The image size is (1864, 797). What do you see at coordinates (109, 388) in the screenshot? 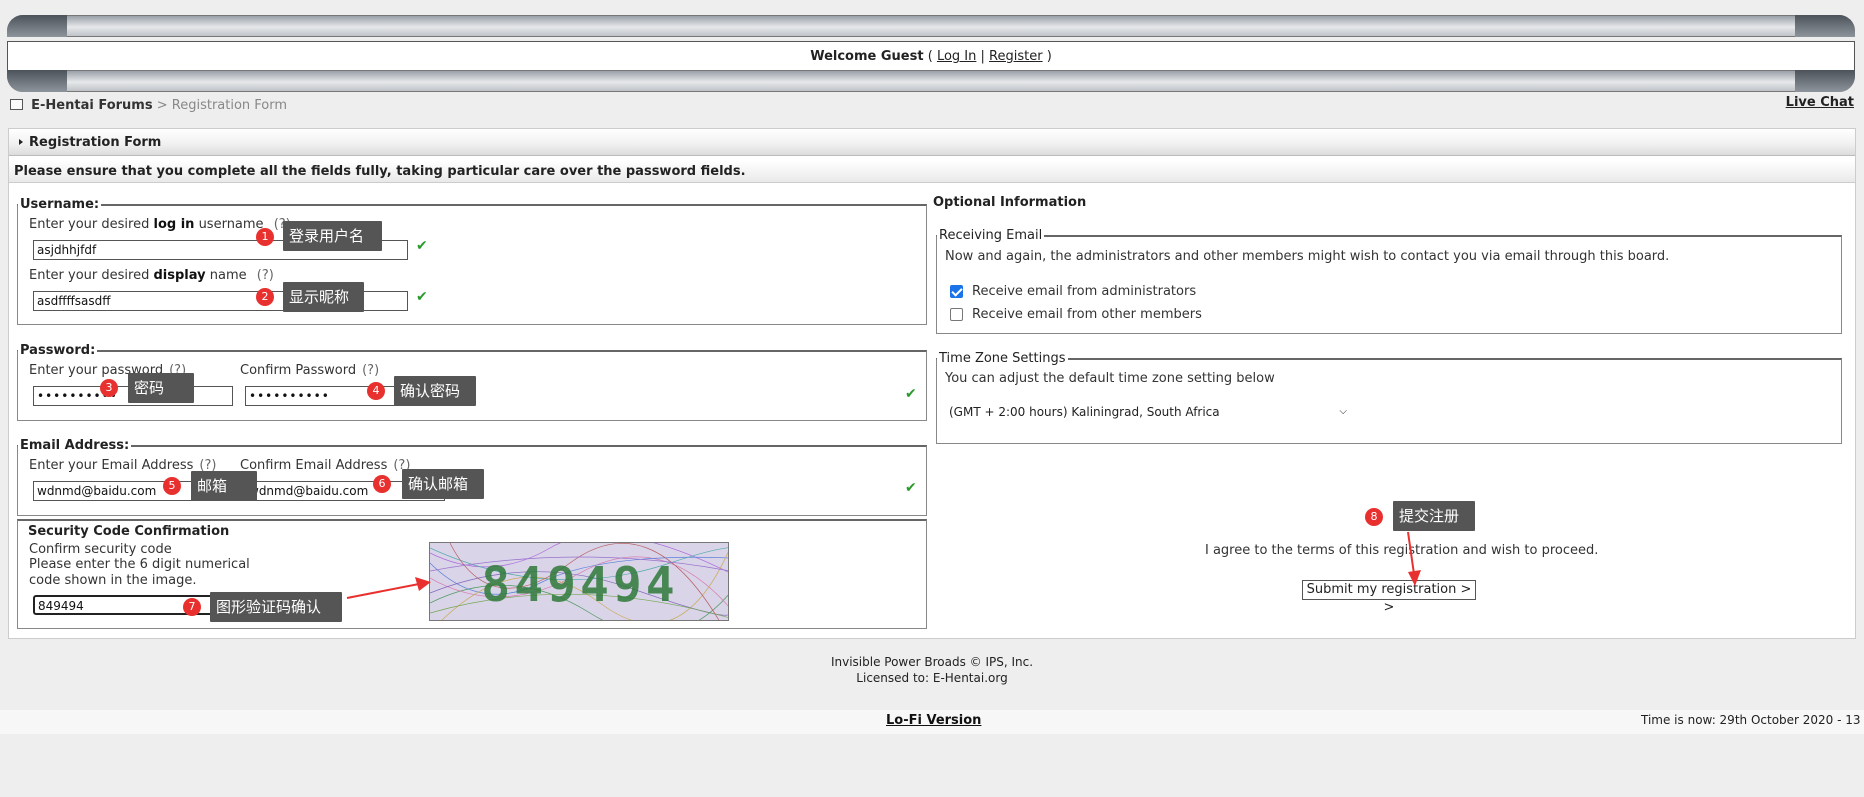
I see `annotation-number: 3` at bounding box center [109, 388].